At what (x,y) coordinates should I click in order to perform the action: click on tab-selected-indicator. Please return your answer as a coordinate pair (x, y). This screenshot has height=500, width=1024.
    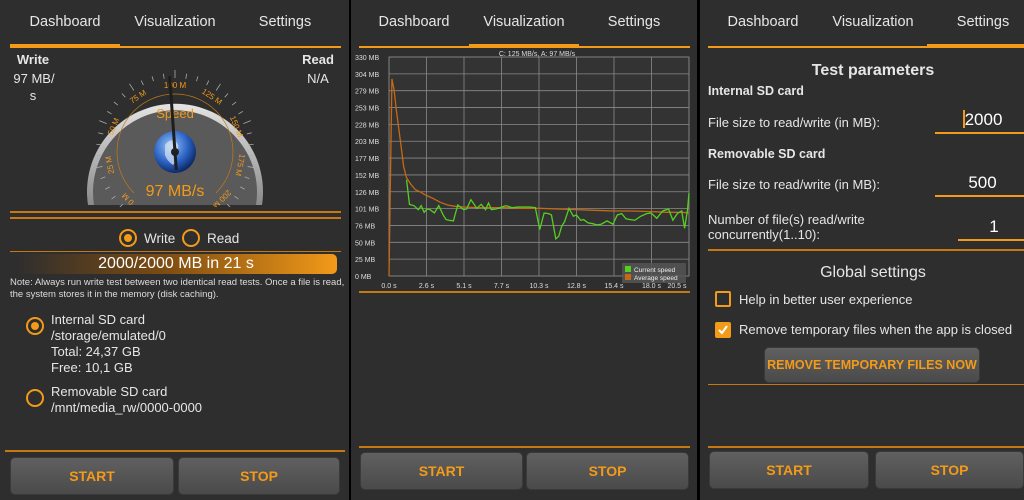
    Looking at the image, I should click on (975, 46).